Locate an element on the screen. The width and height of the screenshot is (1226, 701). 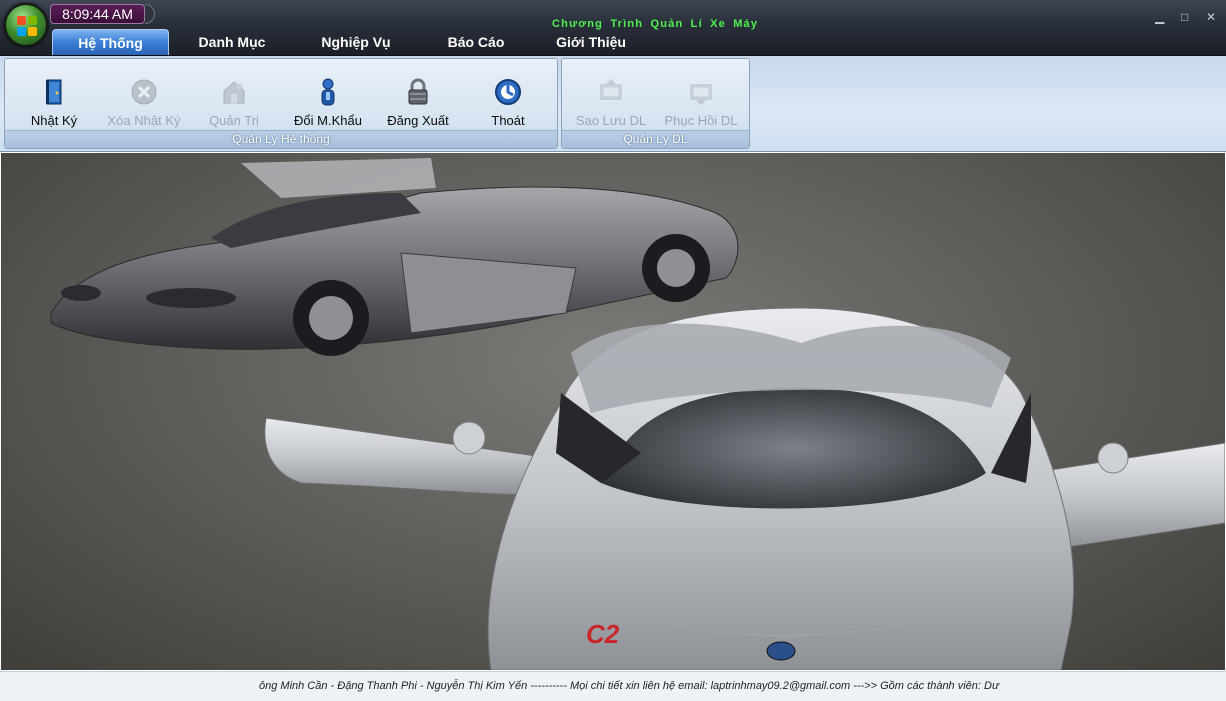
restore-icon is located at coordinates (701, 94).